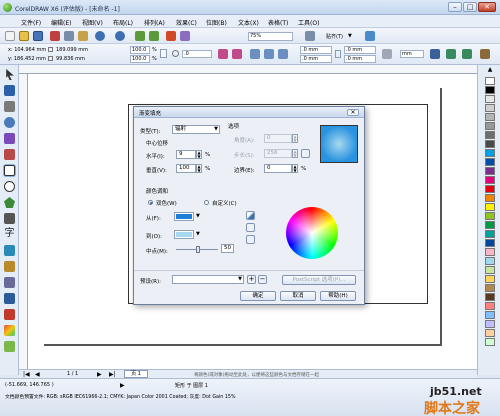 This screenshot has width=500, height=416. Describe the element at coordinates (9, 330) in the screenshot. I see `fill-tool-icon` at that location.